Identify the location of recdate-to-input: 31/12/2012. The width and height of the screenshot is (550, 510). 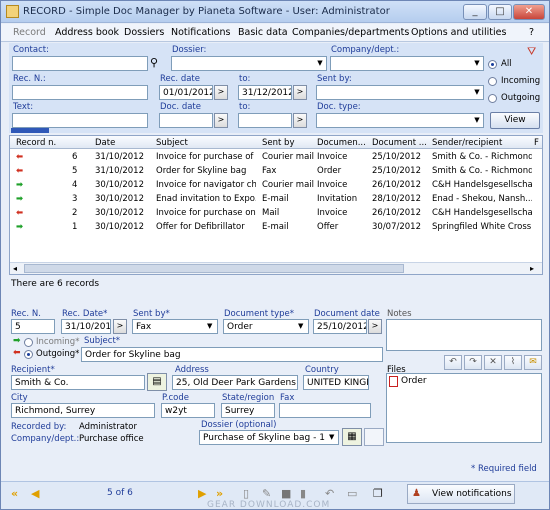
(265, 92).